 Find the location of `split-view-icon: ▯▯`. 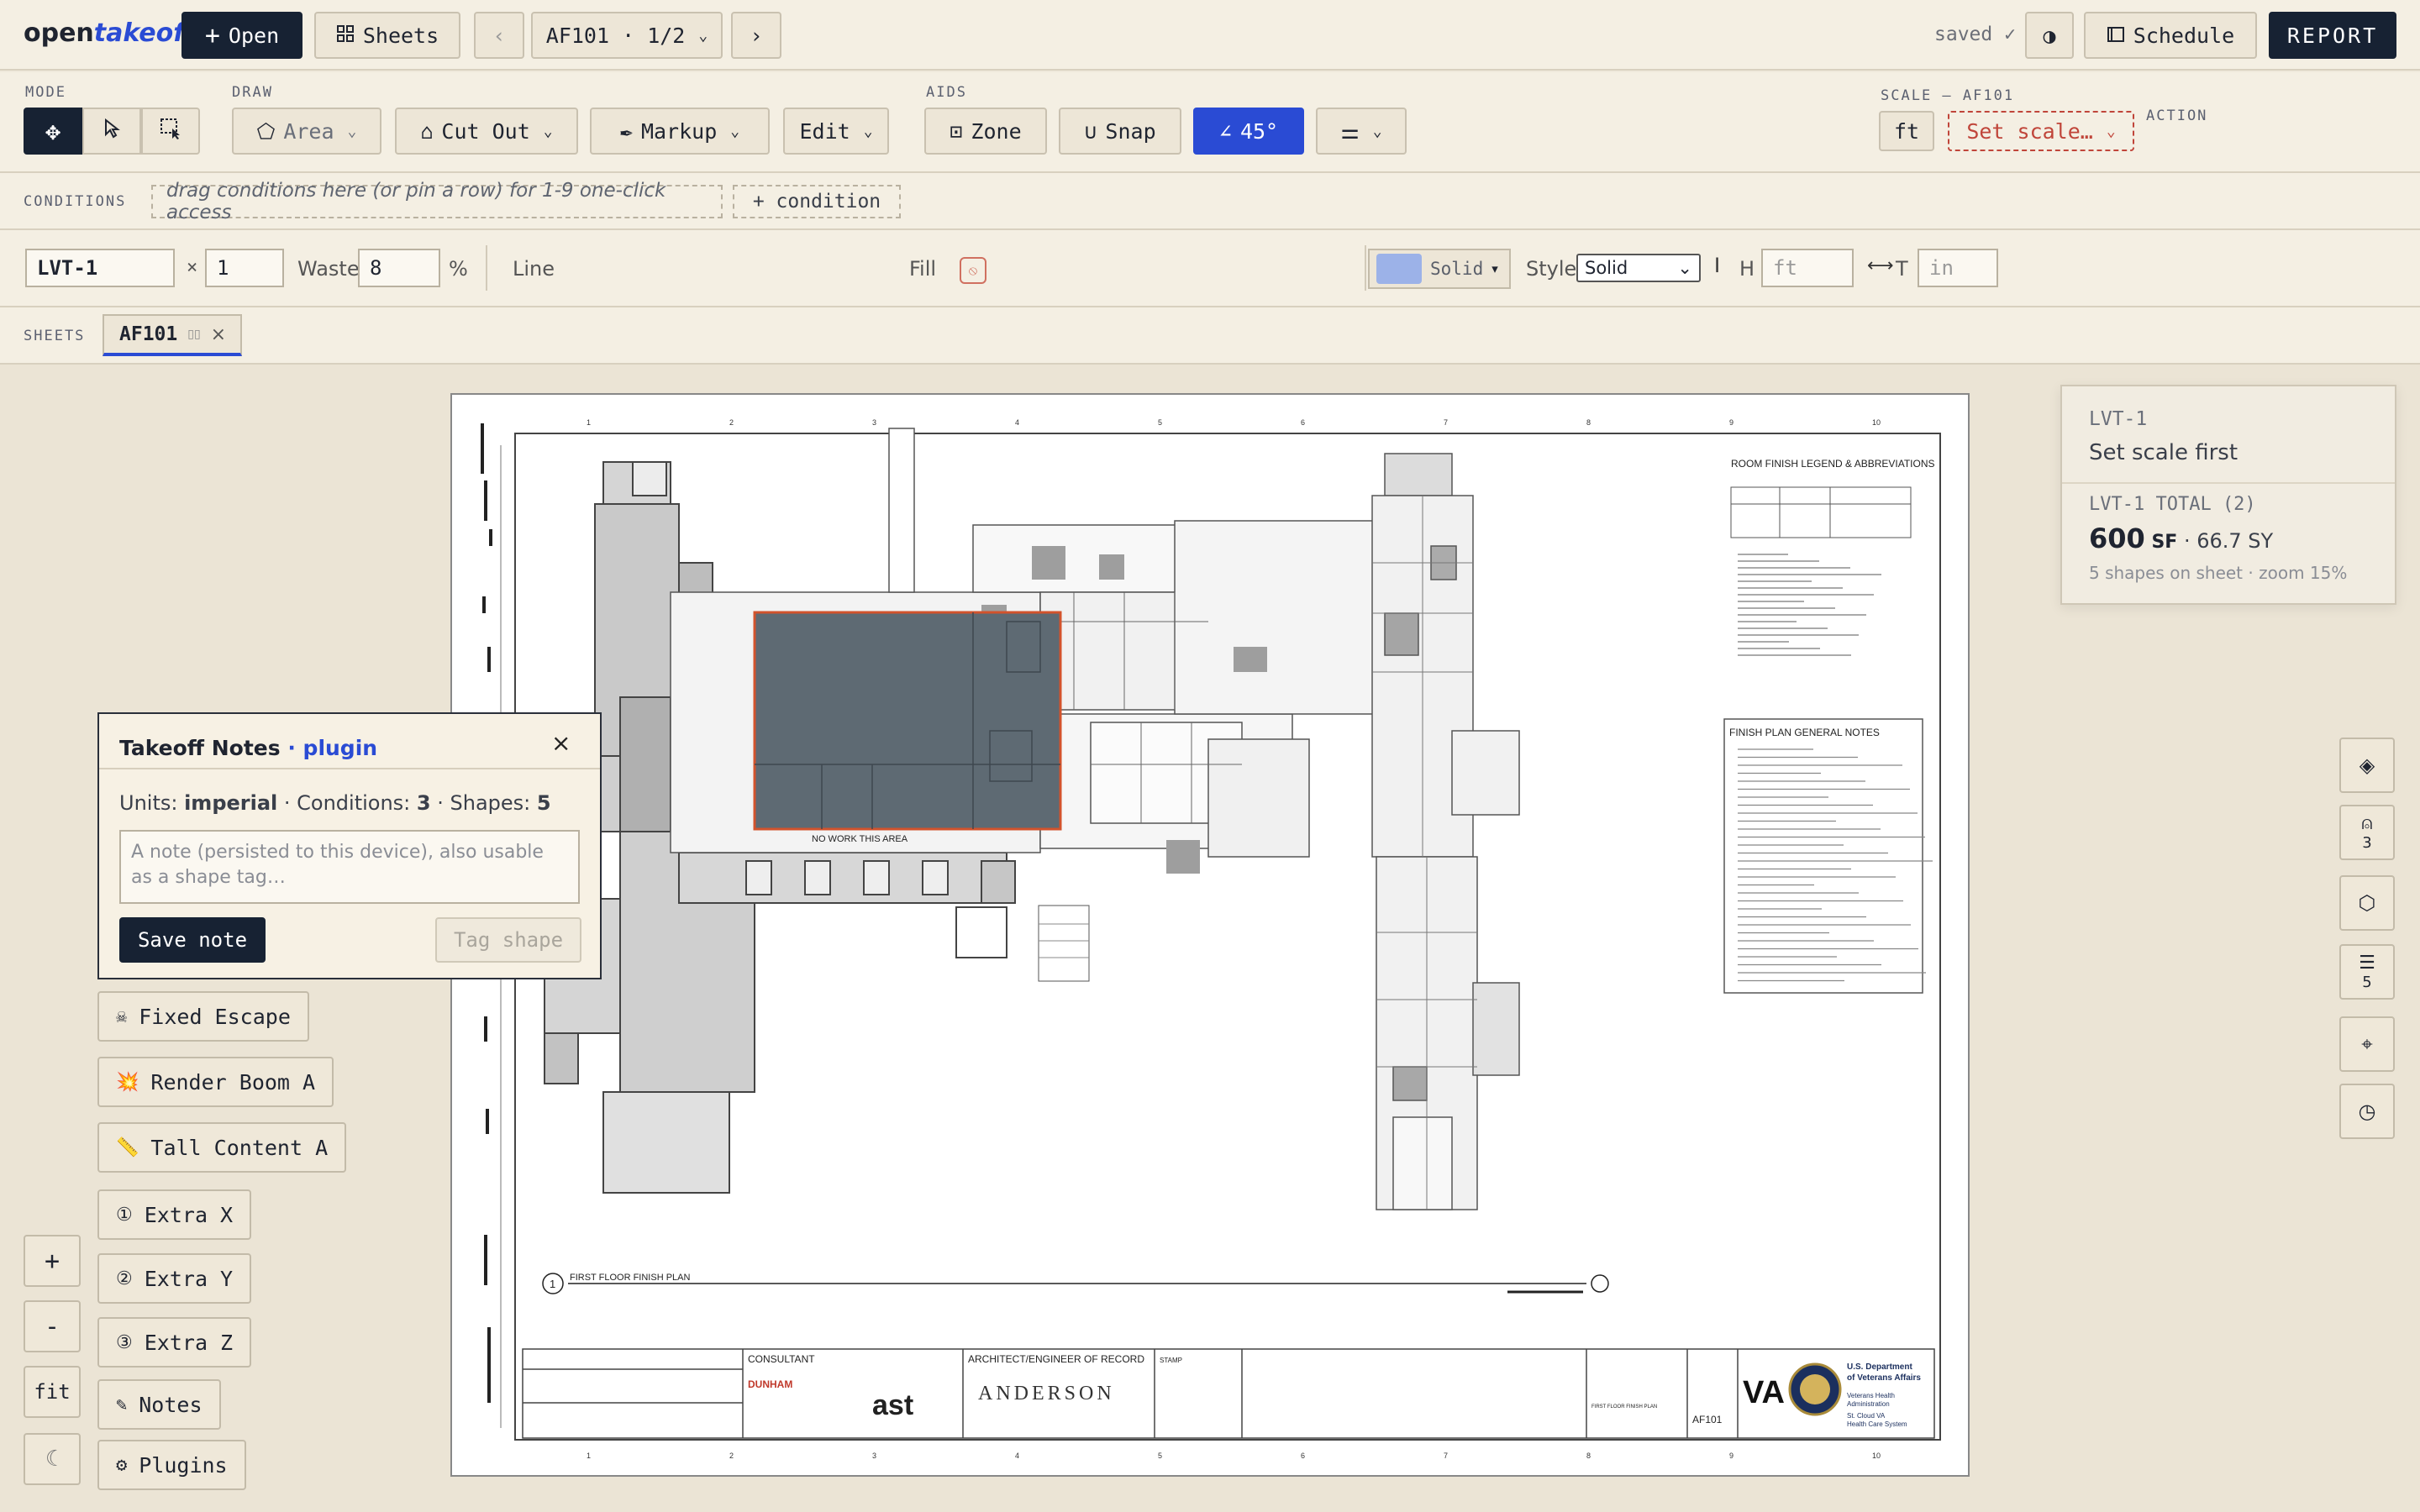

split-view-icon: ▯▯ is located at coordinates (193, 334).